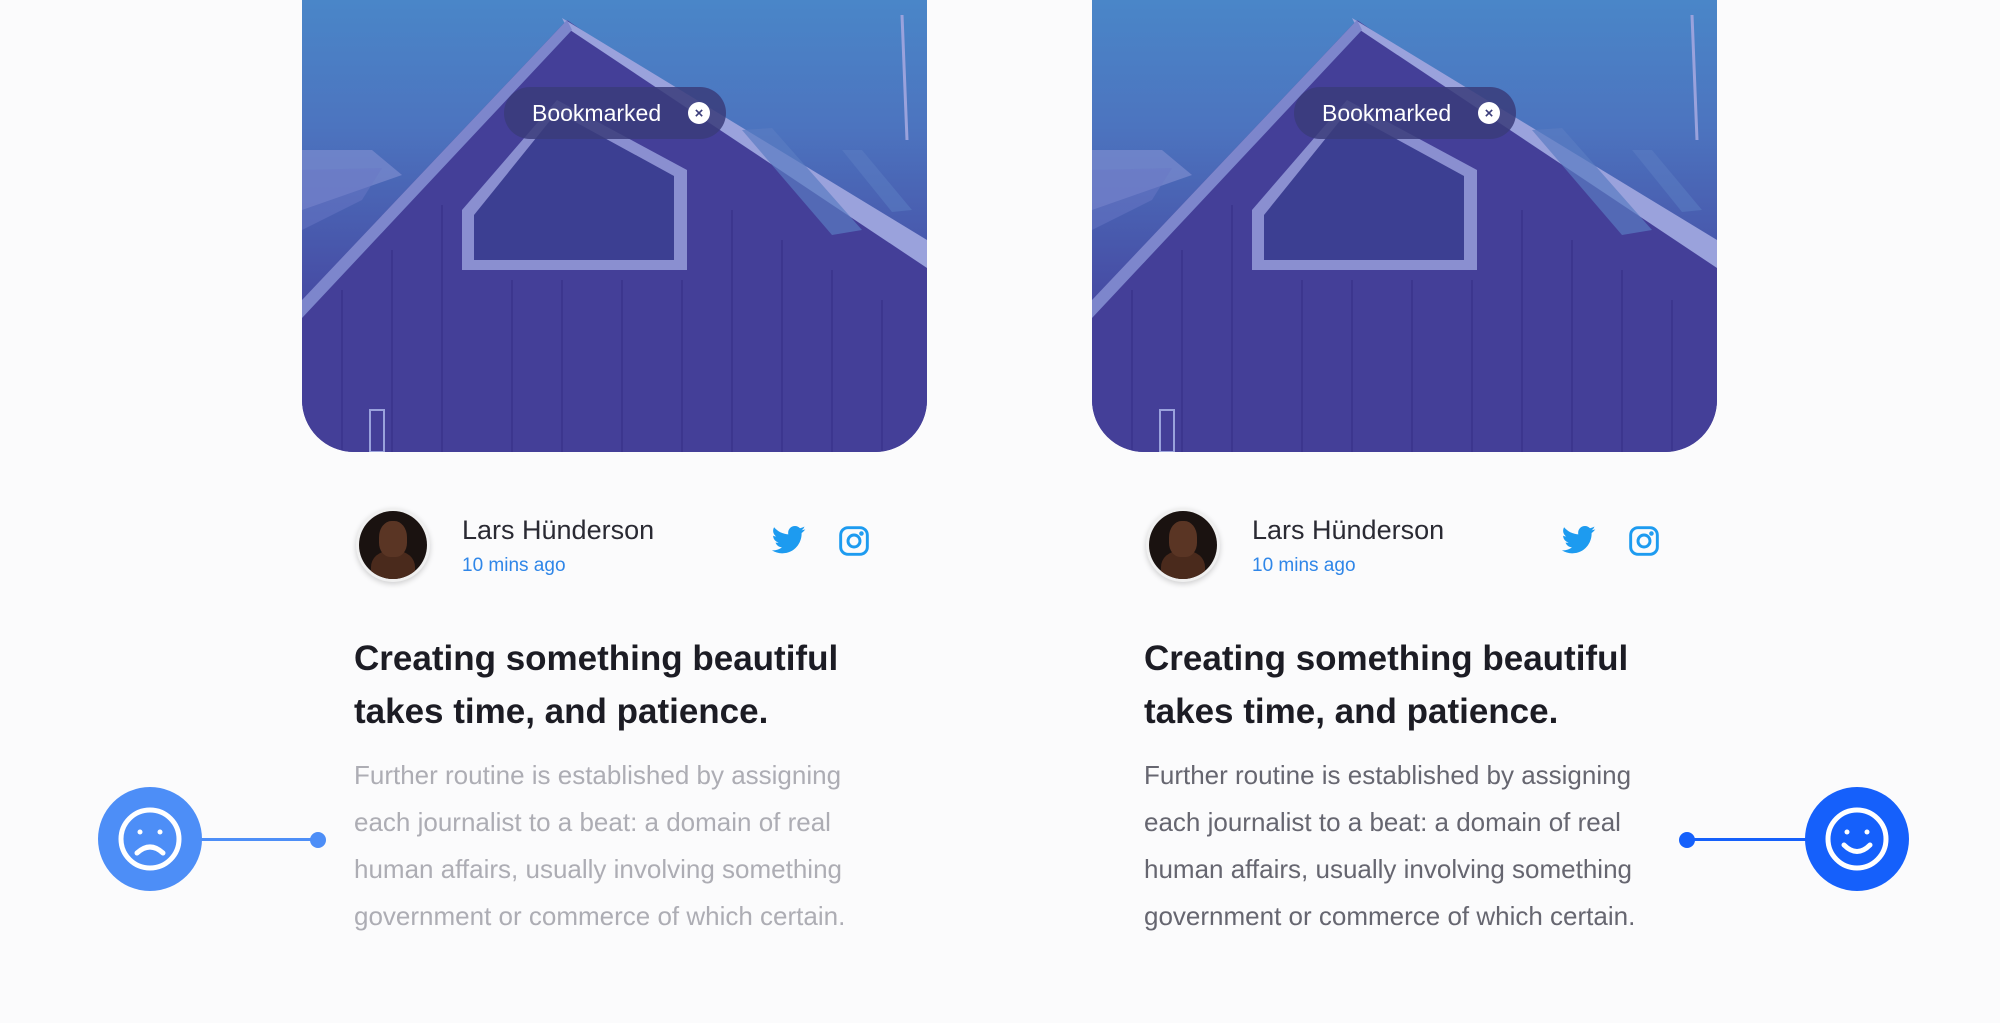  Describe the element at coordinates (150, 839) in the screenshot. I see `sad-face-icon` at that location.